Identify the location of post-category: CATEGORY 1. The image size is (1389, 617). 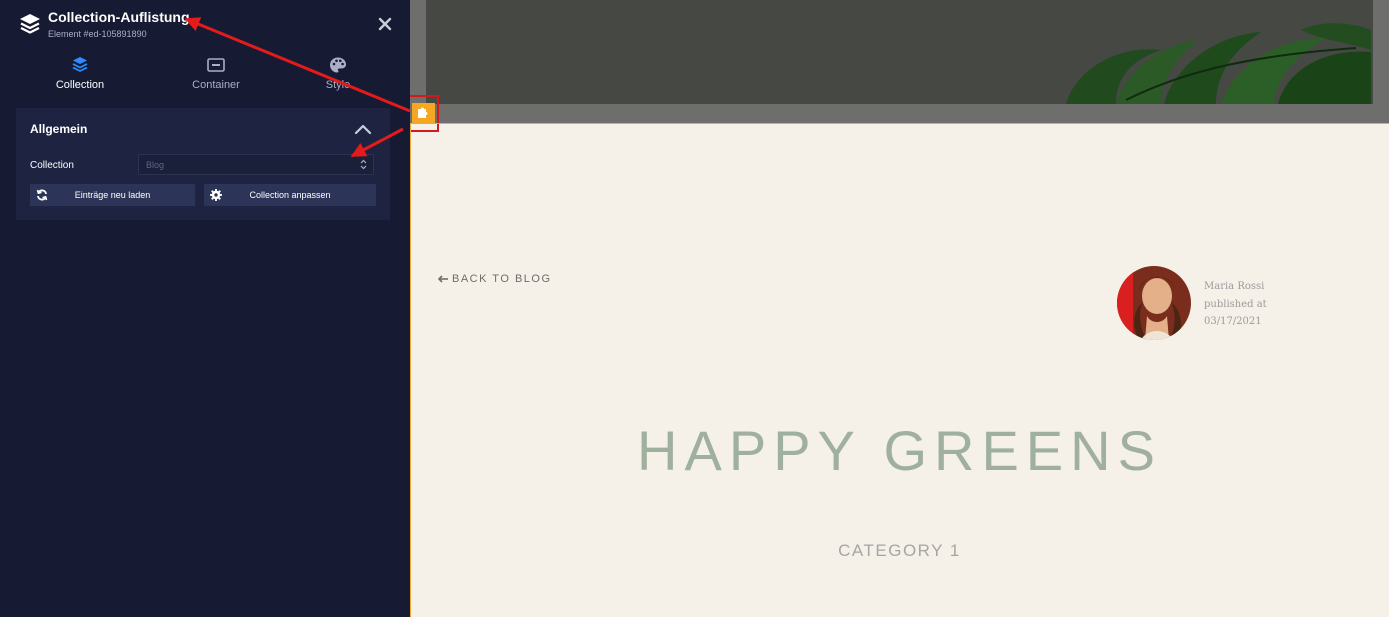
(899, 550).